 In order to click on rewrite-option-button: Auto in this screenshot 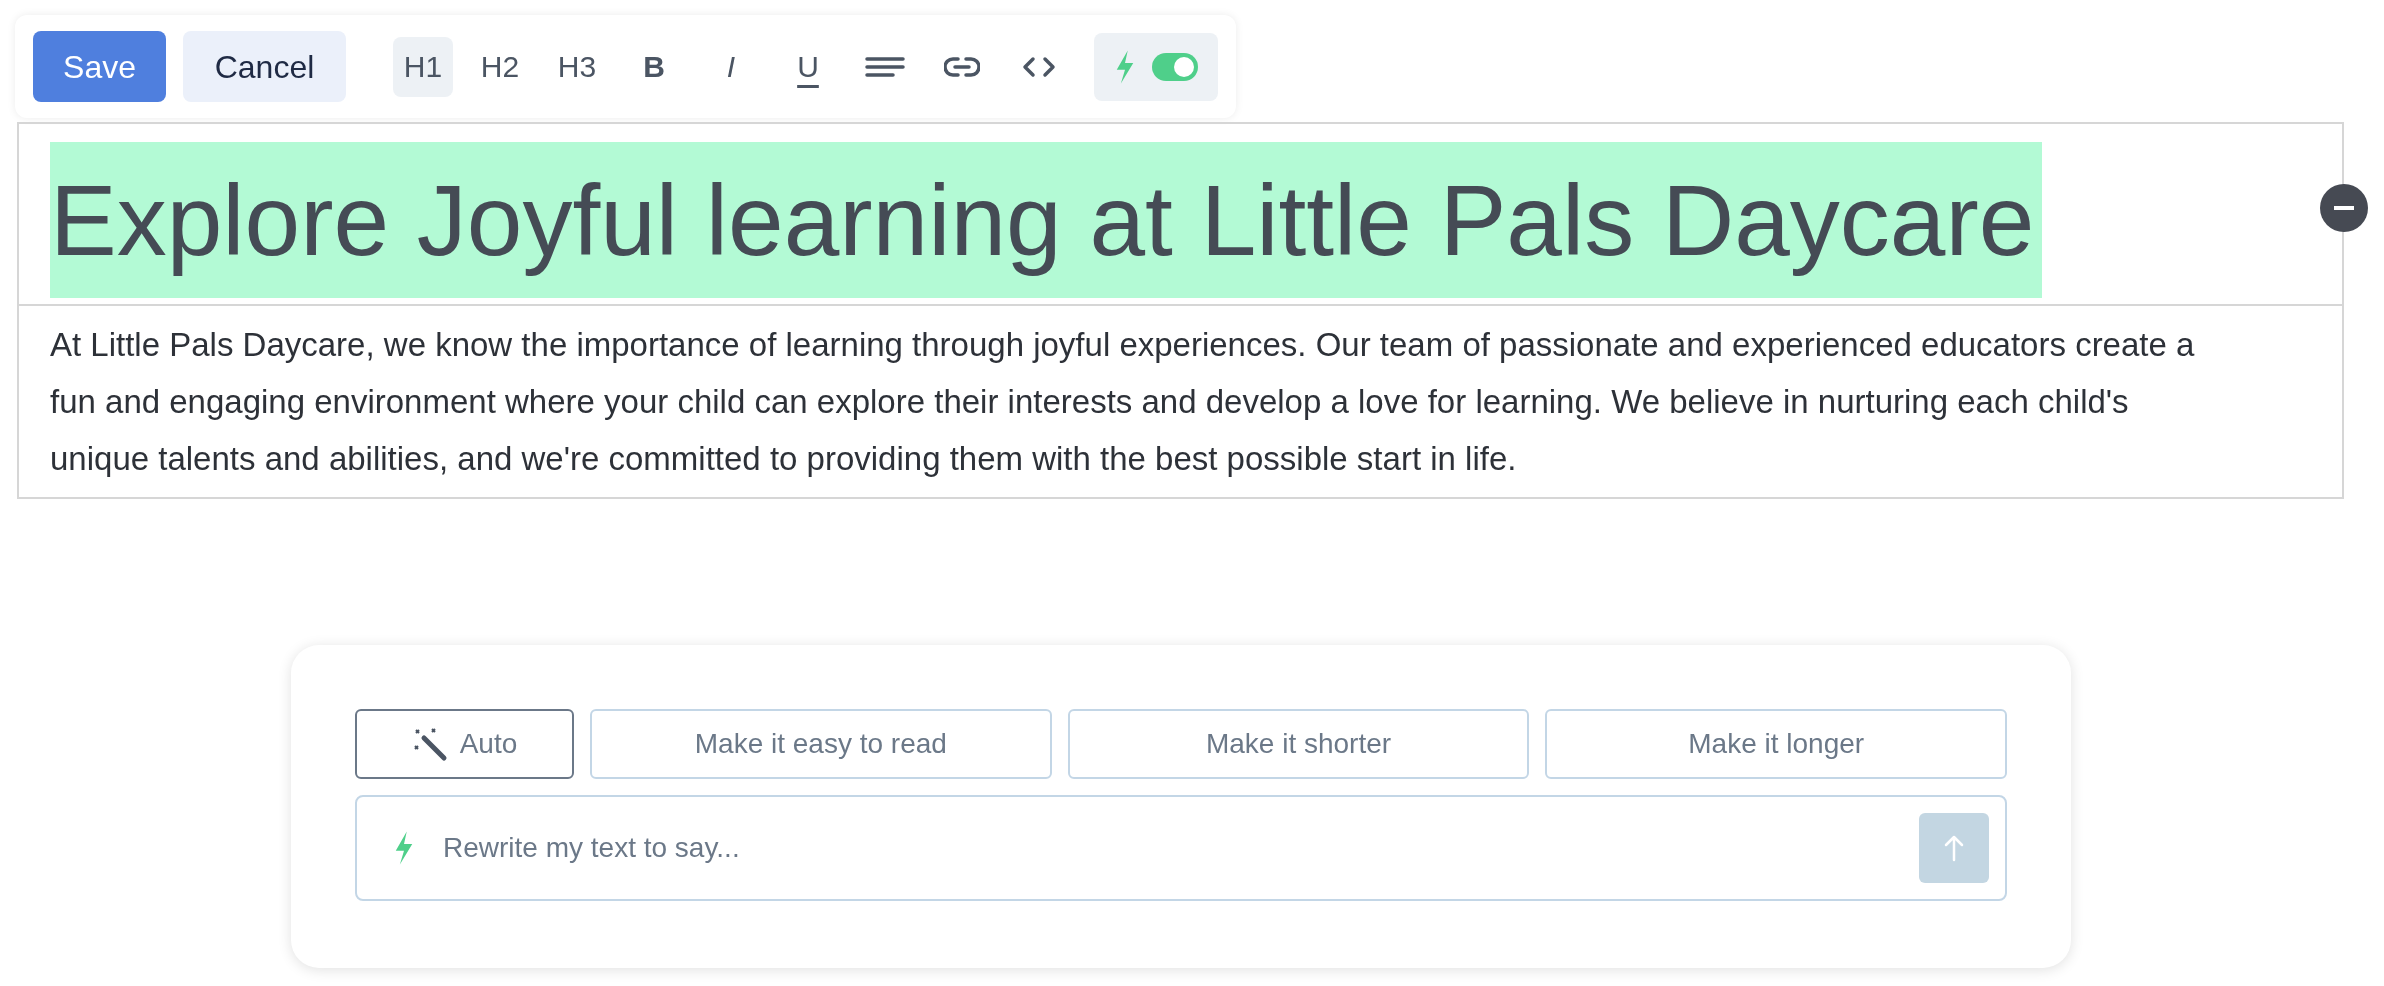, I will do `click(464, 744)`.